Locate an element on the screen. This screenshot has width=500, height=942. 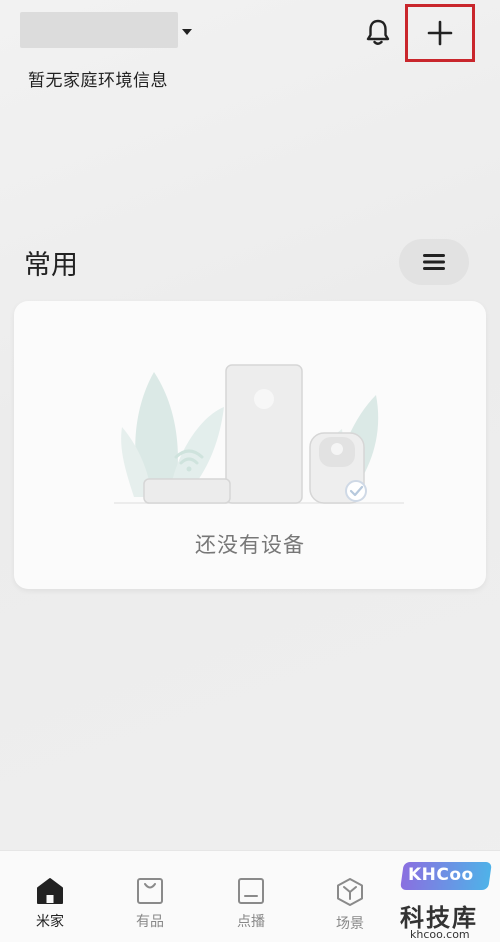
tab-mijia: 米家 is located at coordinates (50, 904).